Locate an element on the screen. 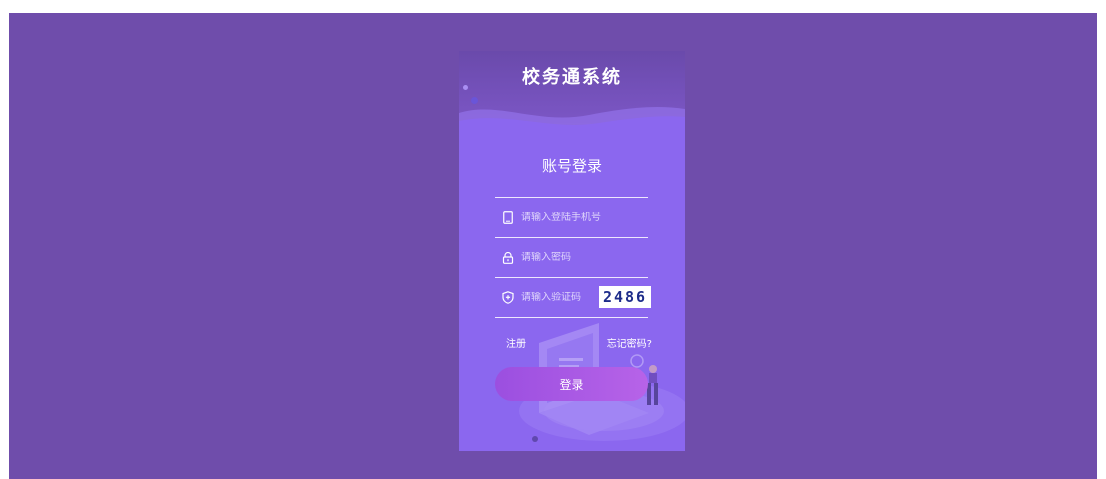  header-wave is located at coordinates (572, 122).